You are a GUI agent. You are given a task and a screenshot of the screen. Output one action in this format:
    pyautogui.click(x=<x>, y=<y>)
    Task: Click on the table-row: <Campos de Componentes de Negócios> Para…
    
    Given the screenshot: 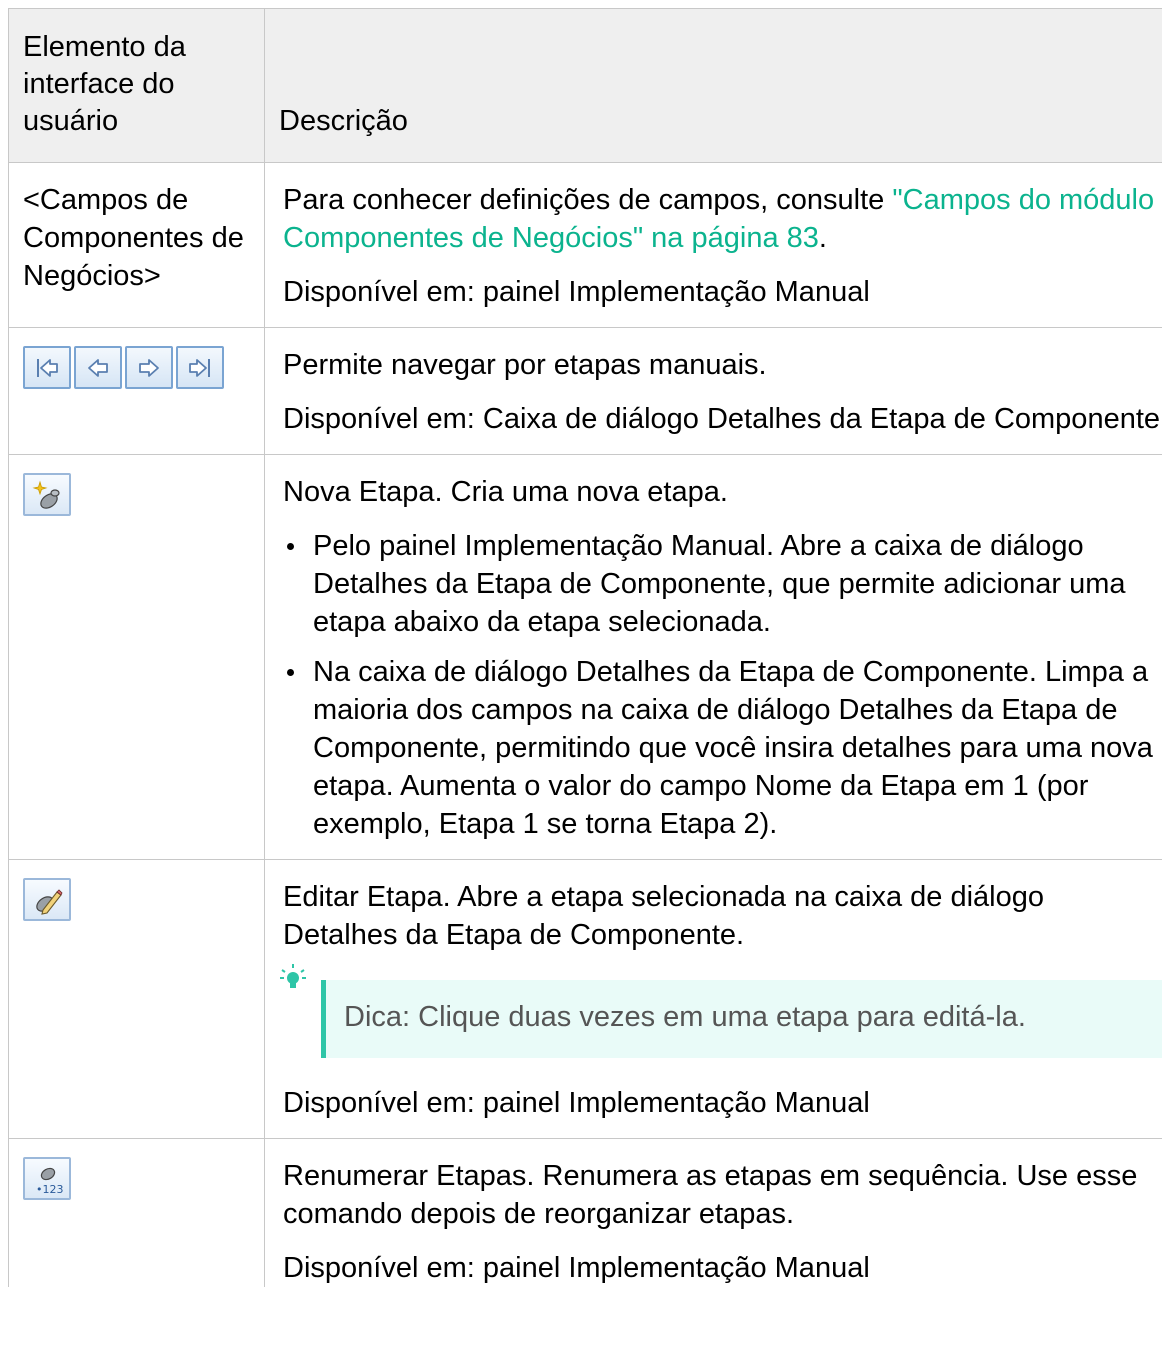 What is the action you would take?
    pyautogui.click(x=585, y=245)
    